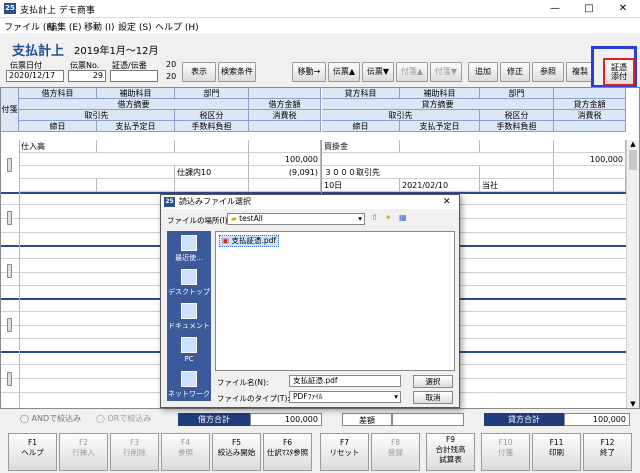 The image size is (640, 473). What do you see at coordinates (254, 240) in the screenshot?
I see `file-item-name: 支払証憑.pdf` at bounding box center [254, 240].